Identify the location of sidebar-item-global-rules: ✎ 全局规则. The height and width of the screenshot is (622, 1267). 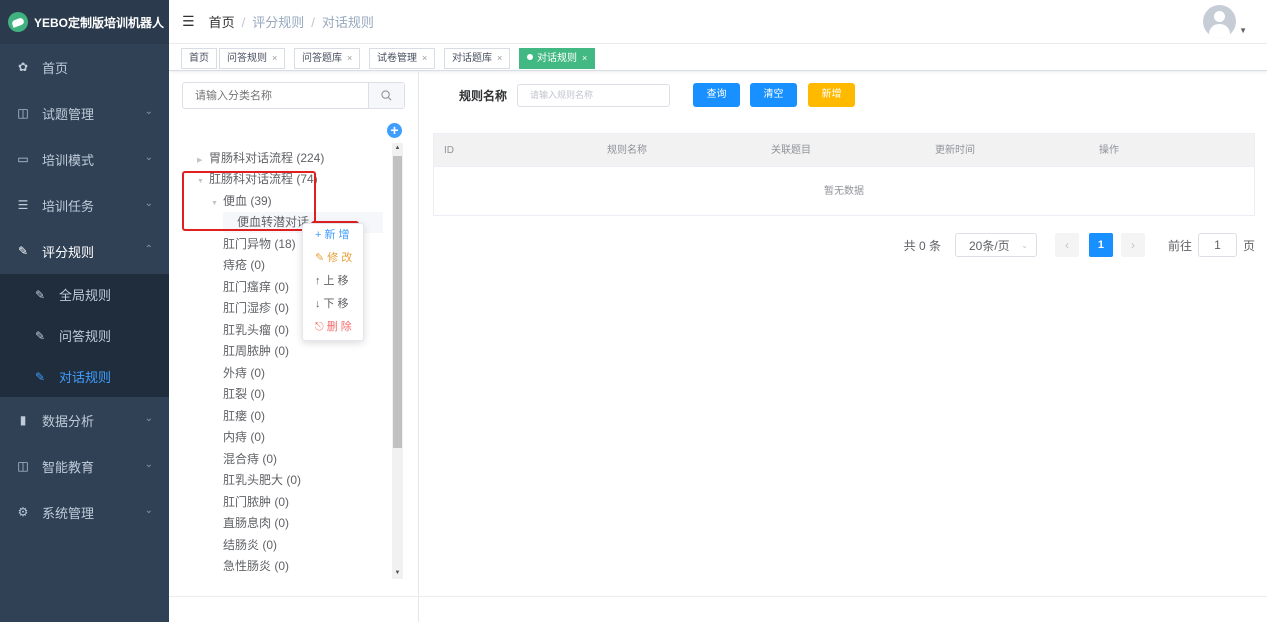
(84, 294).